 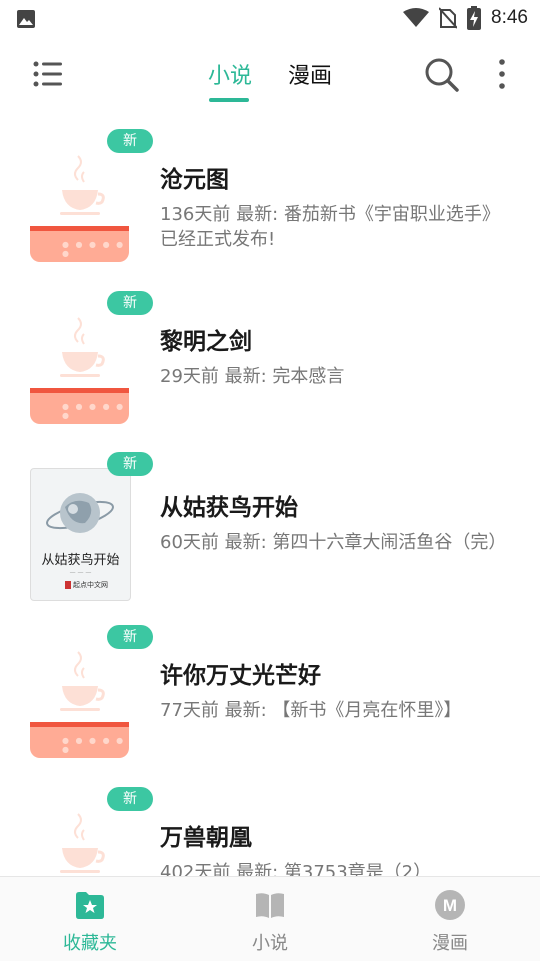 I want to click on nav-manga: M 漫画, so click(x=450, y=919).